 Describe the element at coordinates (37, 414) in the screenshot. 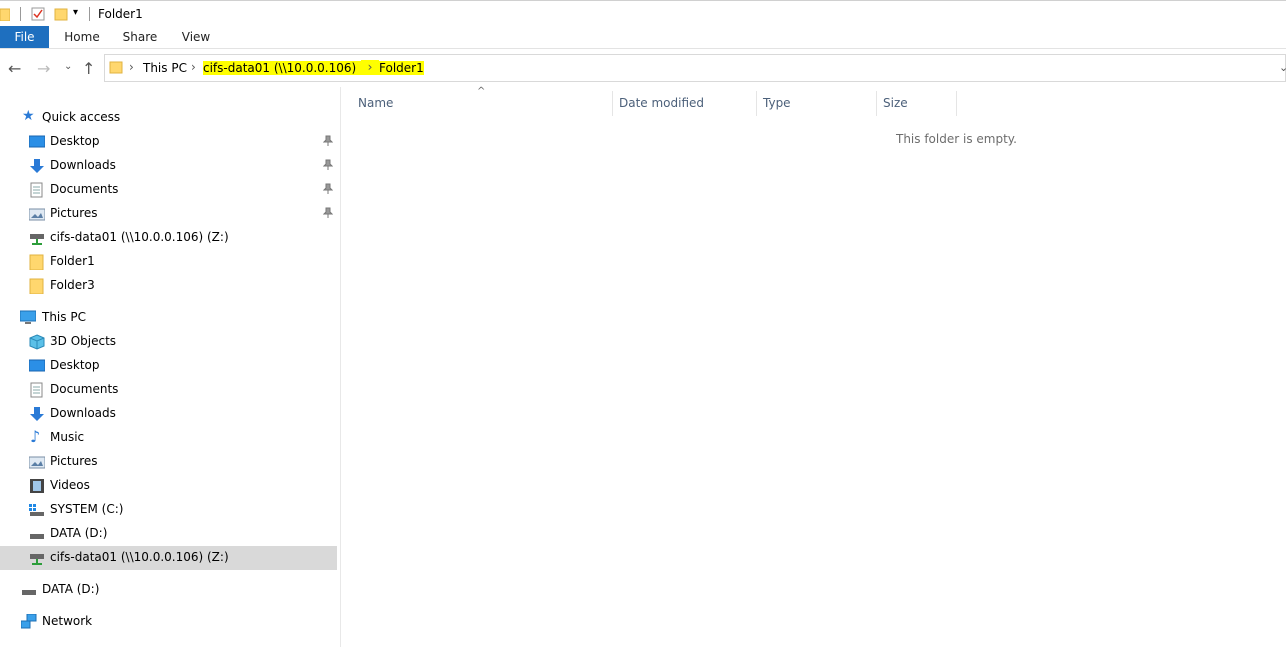

I see `download-arrow-icon` at that location.